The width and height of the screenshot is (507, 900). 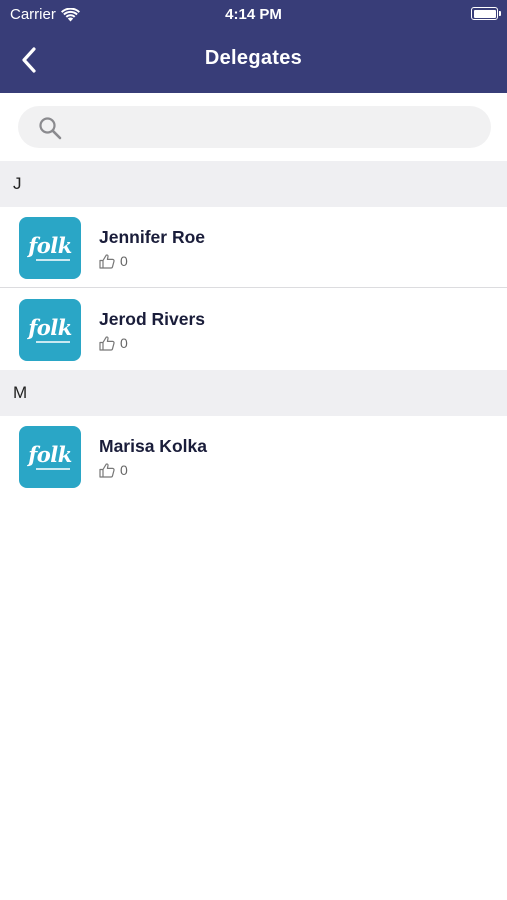 I want to click on delegate-name: Jennifer Roe, so click(x=152, y=237).